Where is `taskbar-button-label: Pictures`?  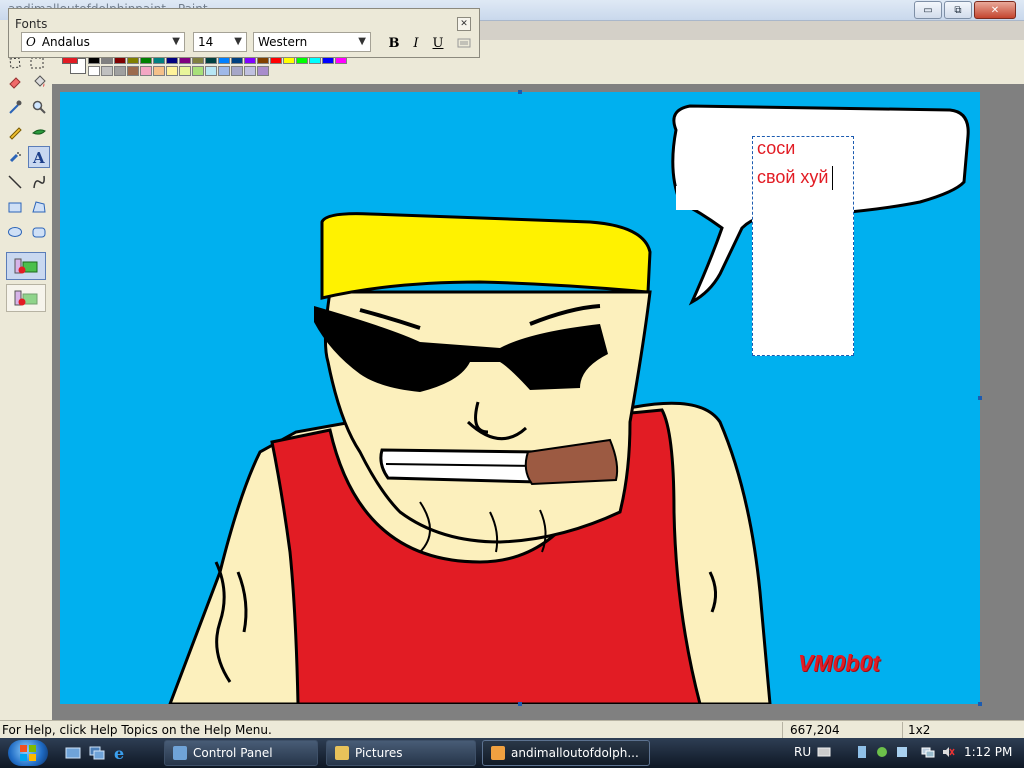 taskbar-button-label: Pictures is located at coordinates (379, 753).